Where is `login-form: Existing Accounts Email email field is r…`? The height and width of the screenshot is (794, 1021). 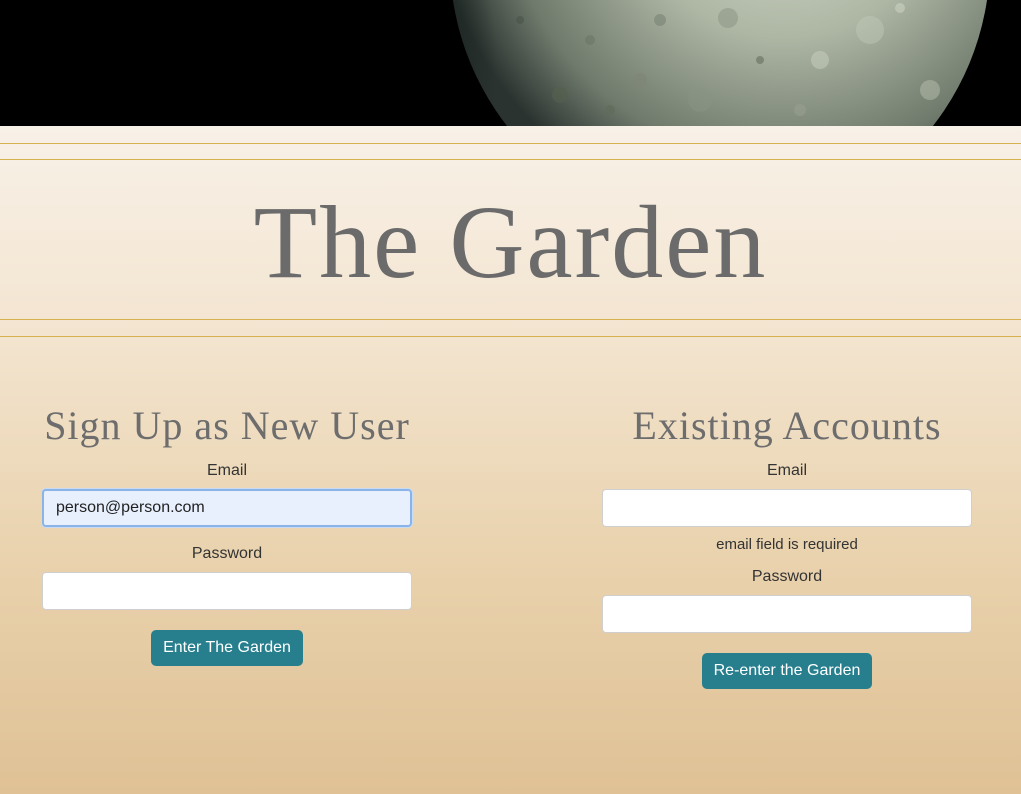 login-form: Existing Accounts Email email field is r… is located at coordinates (787, 544).